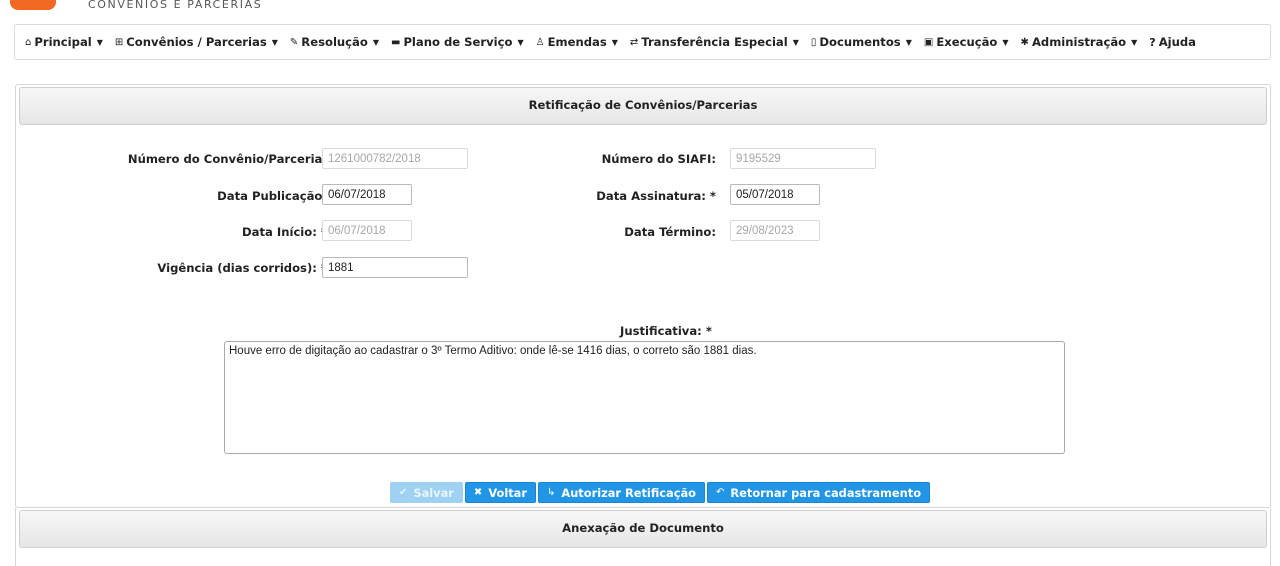  What do you see at coordinates (775, 230) in the screenshot?
I see `data-termino-field` at bounding box center [775, 230].